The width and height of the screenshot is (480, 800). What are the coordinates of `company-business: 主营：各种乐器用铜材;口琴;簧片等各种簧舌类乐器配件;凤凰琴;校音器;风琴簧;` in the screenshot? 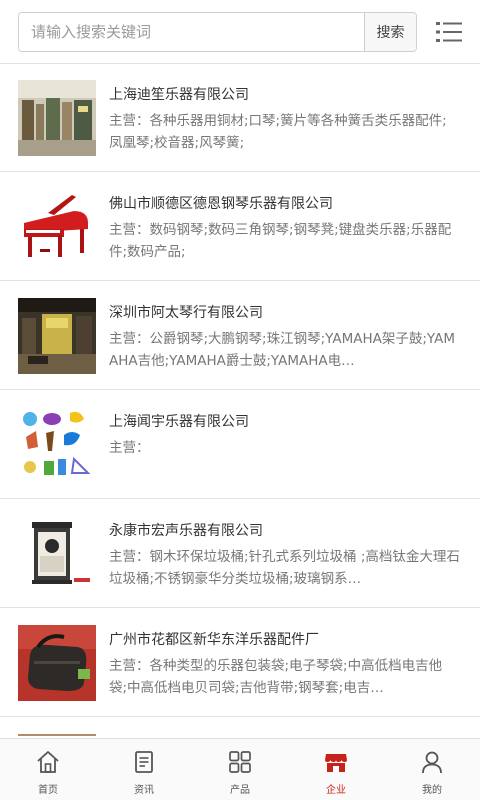 It's located at (278, 132).